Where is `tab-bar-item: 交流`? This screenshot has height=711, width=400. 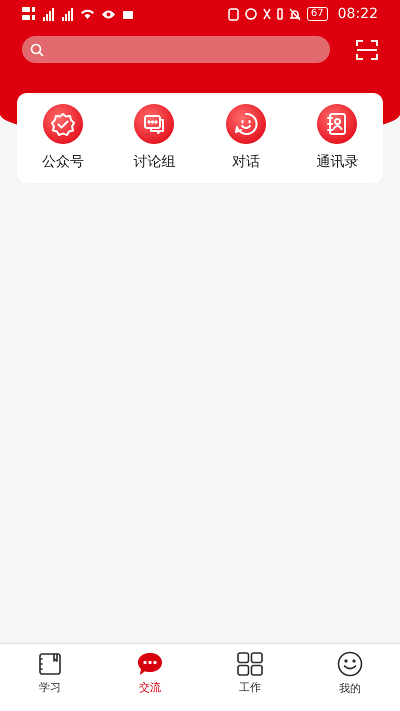 tab-bar-item: 交流 is located at coordinates (150, 677).